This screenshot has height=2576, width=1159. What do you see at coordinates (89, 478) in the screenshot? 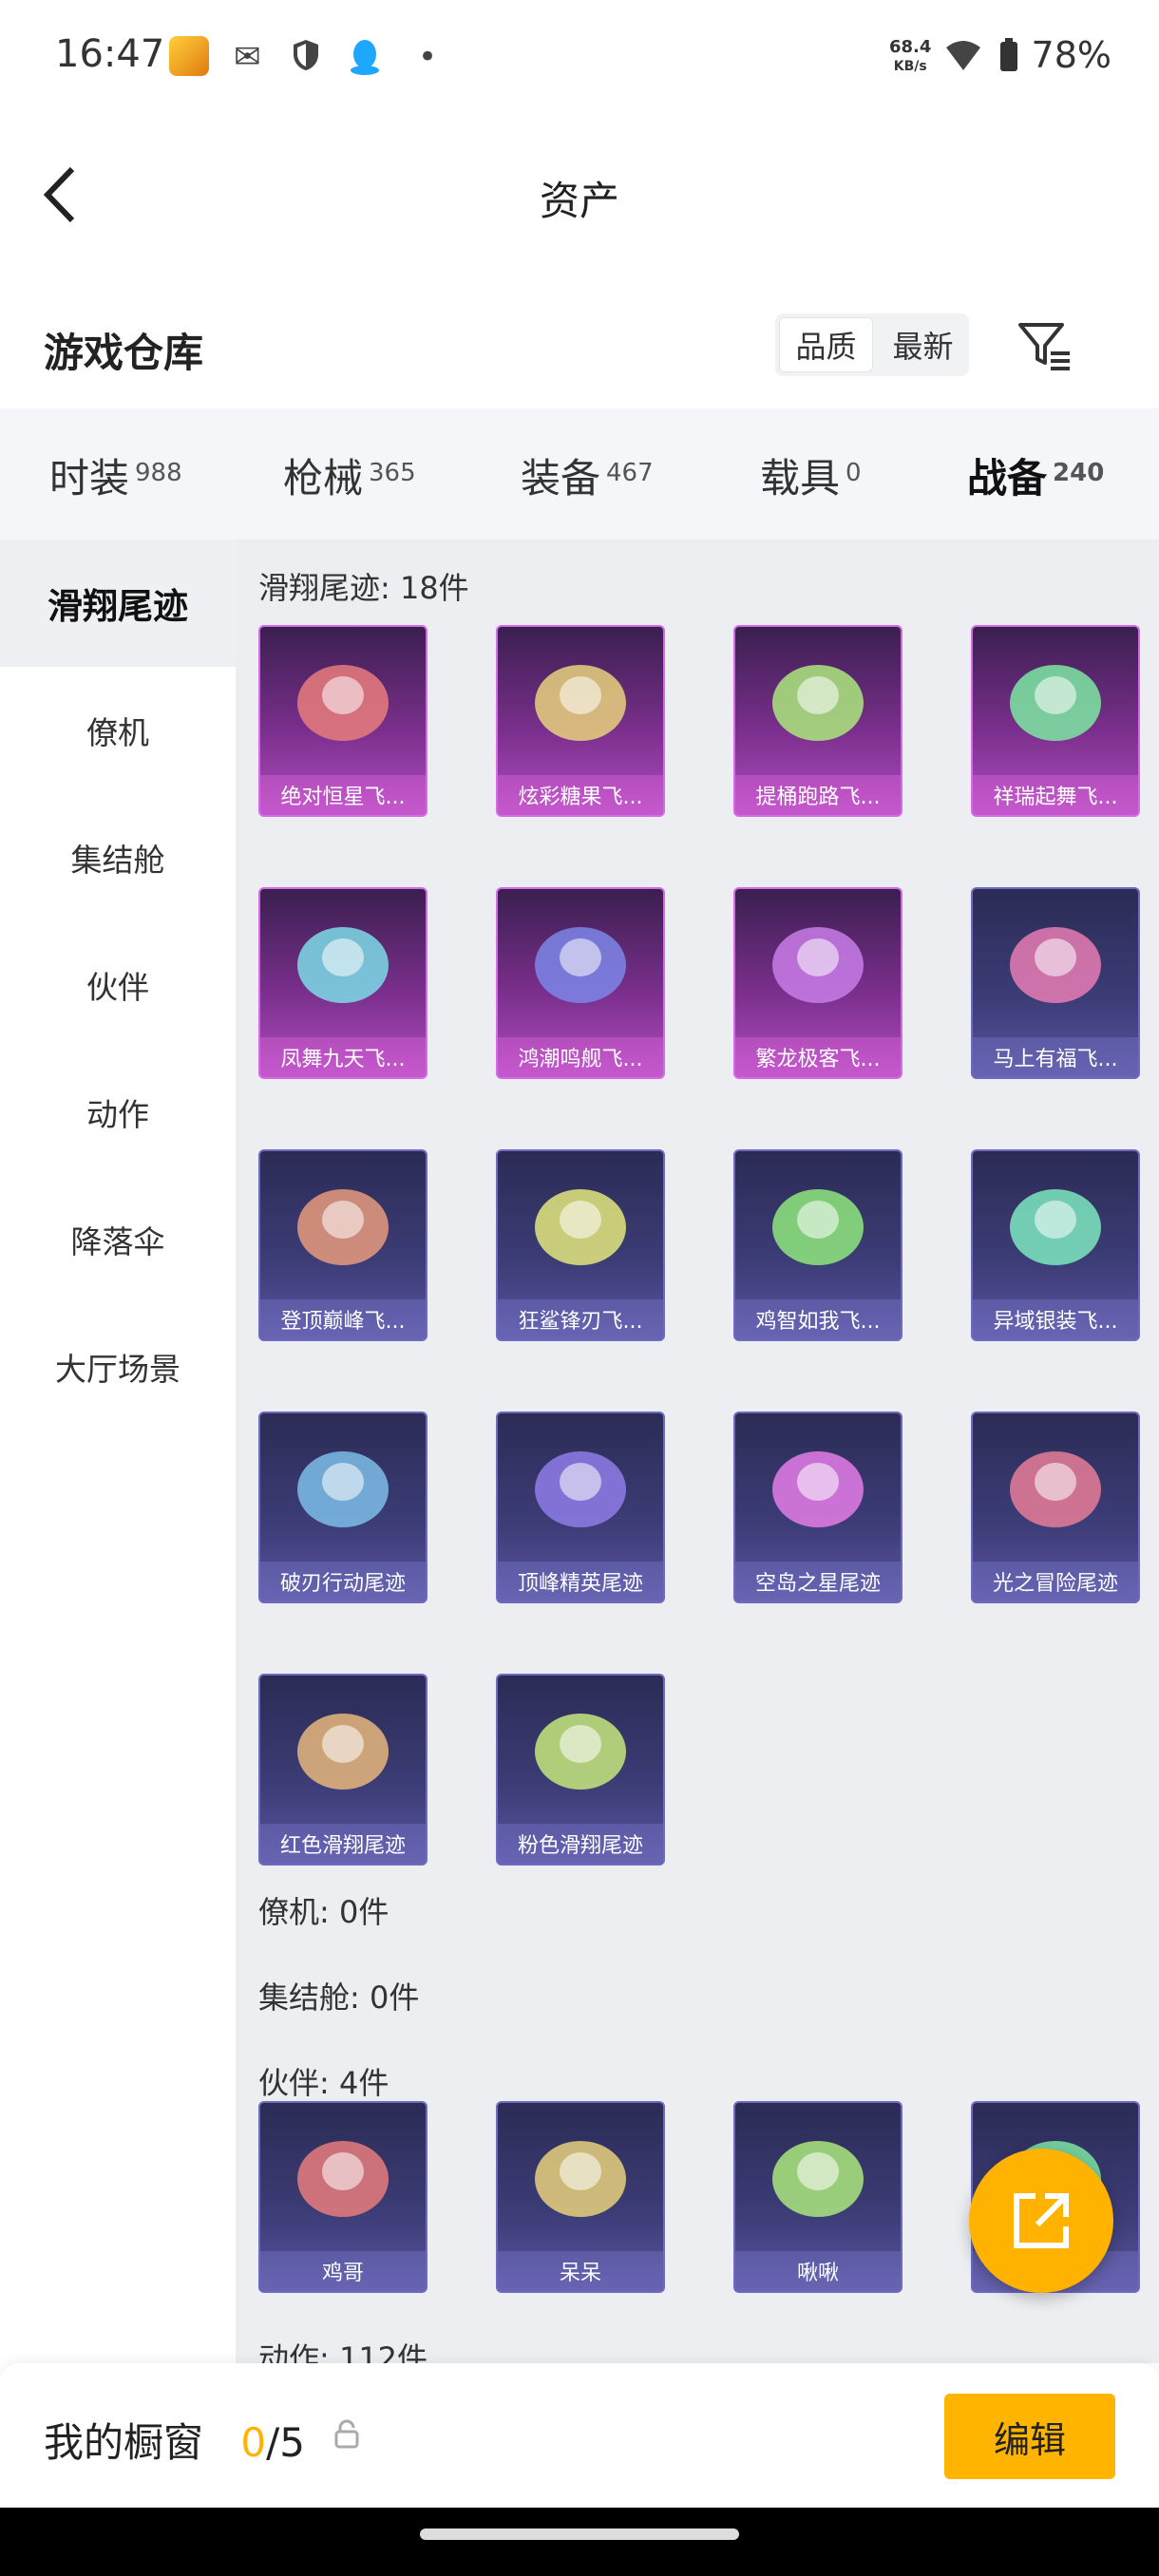
I see `tab-label: 时装` at bounding box center [89, 478].